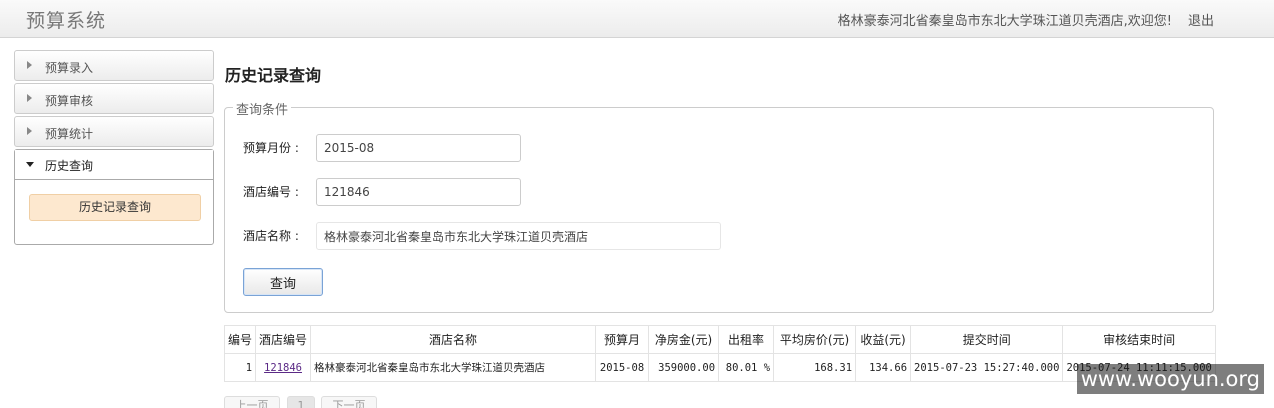  Describe the element at coordinates (453, 339) in the screenshot. I see `column-header: 酒店名称` at that location.